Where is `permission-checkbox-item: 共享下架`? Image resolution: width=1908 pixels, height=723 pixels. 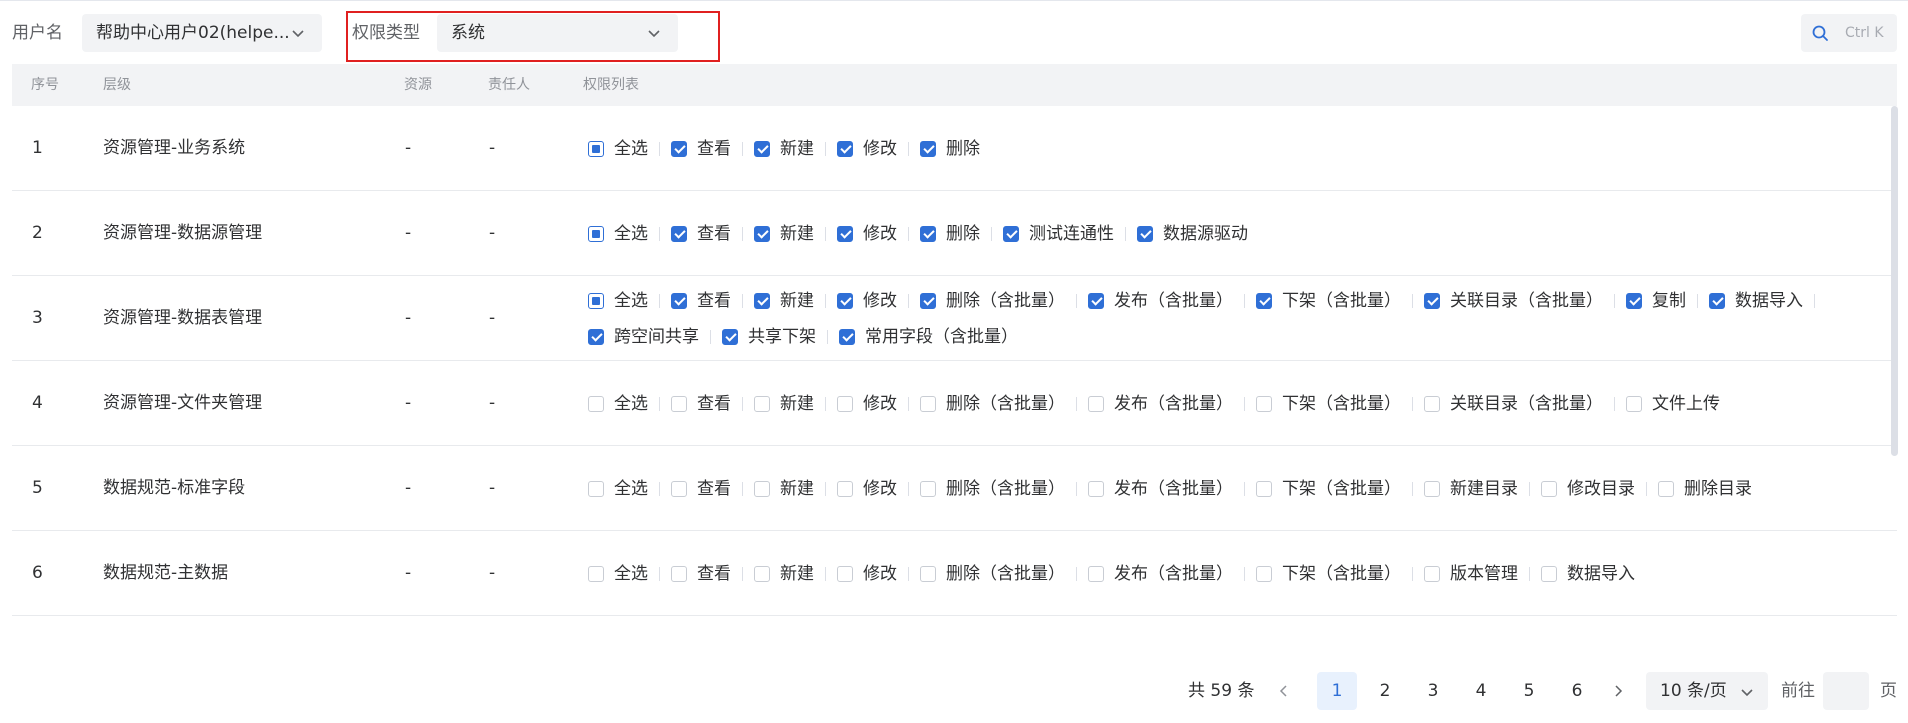
permission-checkbox-item: 共享下架 is located at coordinates (769, 337).